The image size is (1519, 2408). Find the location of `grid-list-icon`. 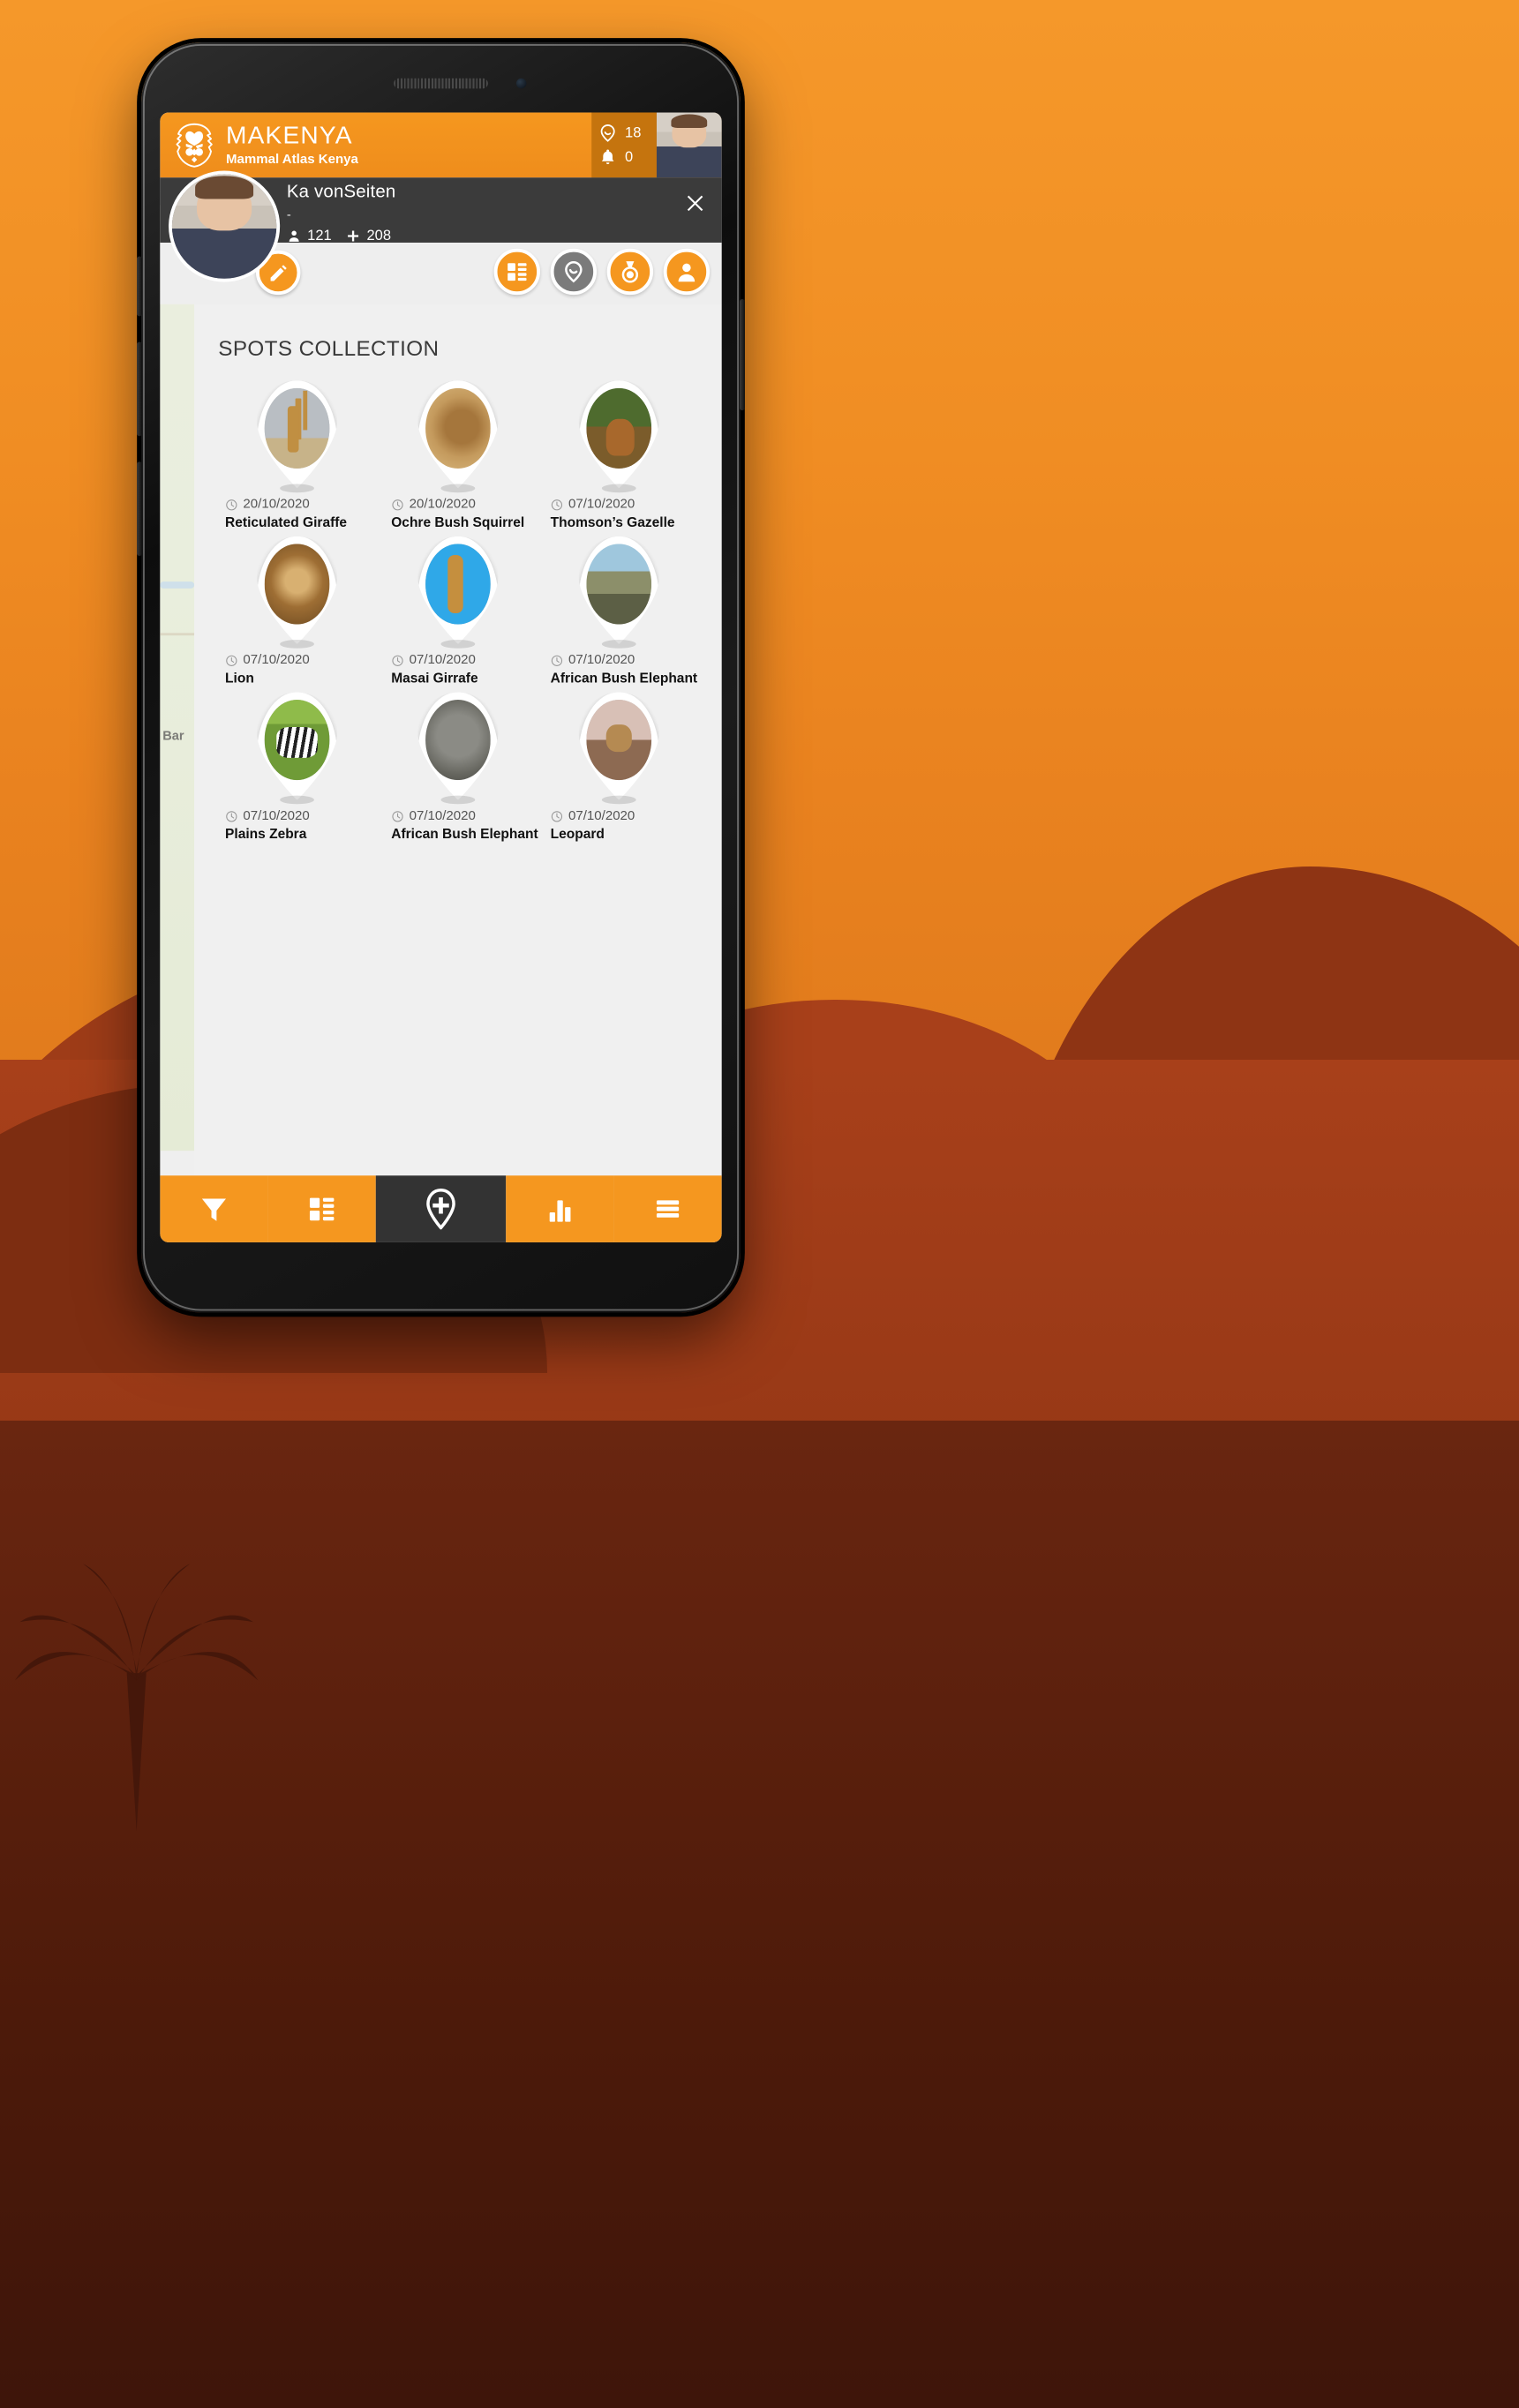

grid-list-icon is located at coordinates (518, 272).